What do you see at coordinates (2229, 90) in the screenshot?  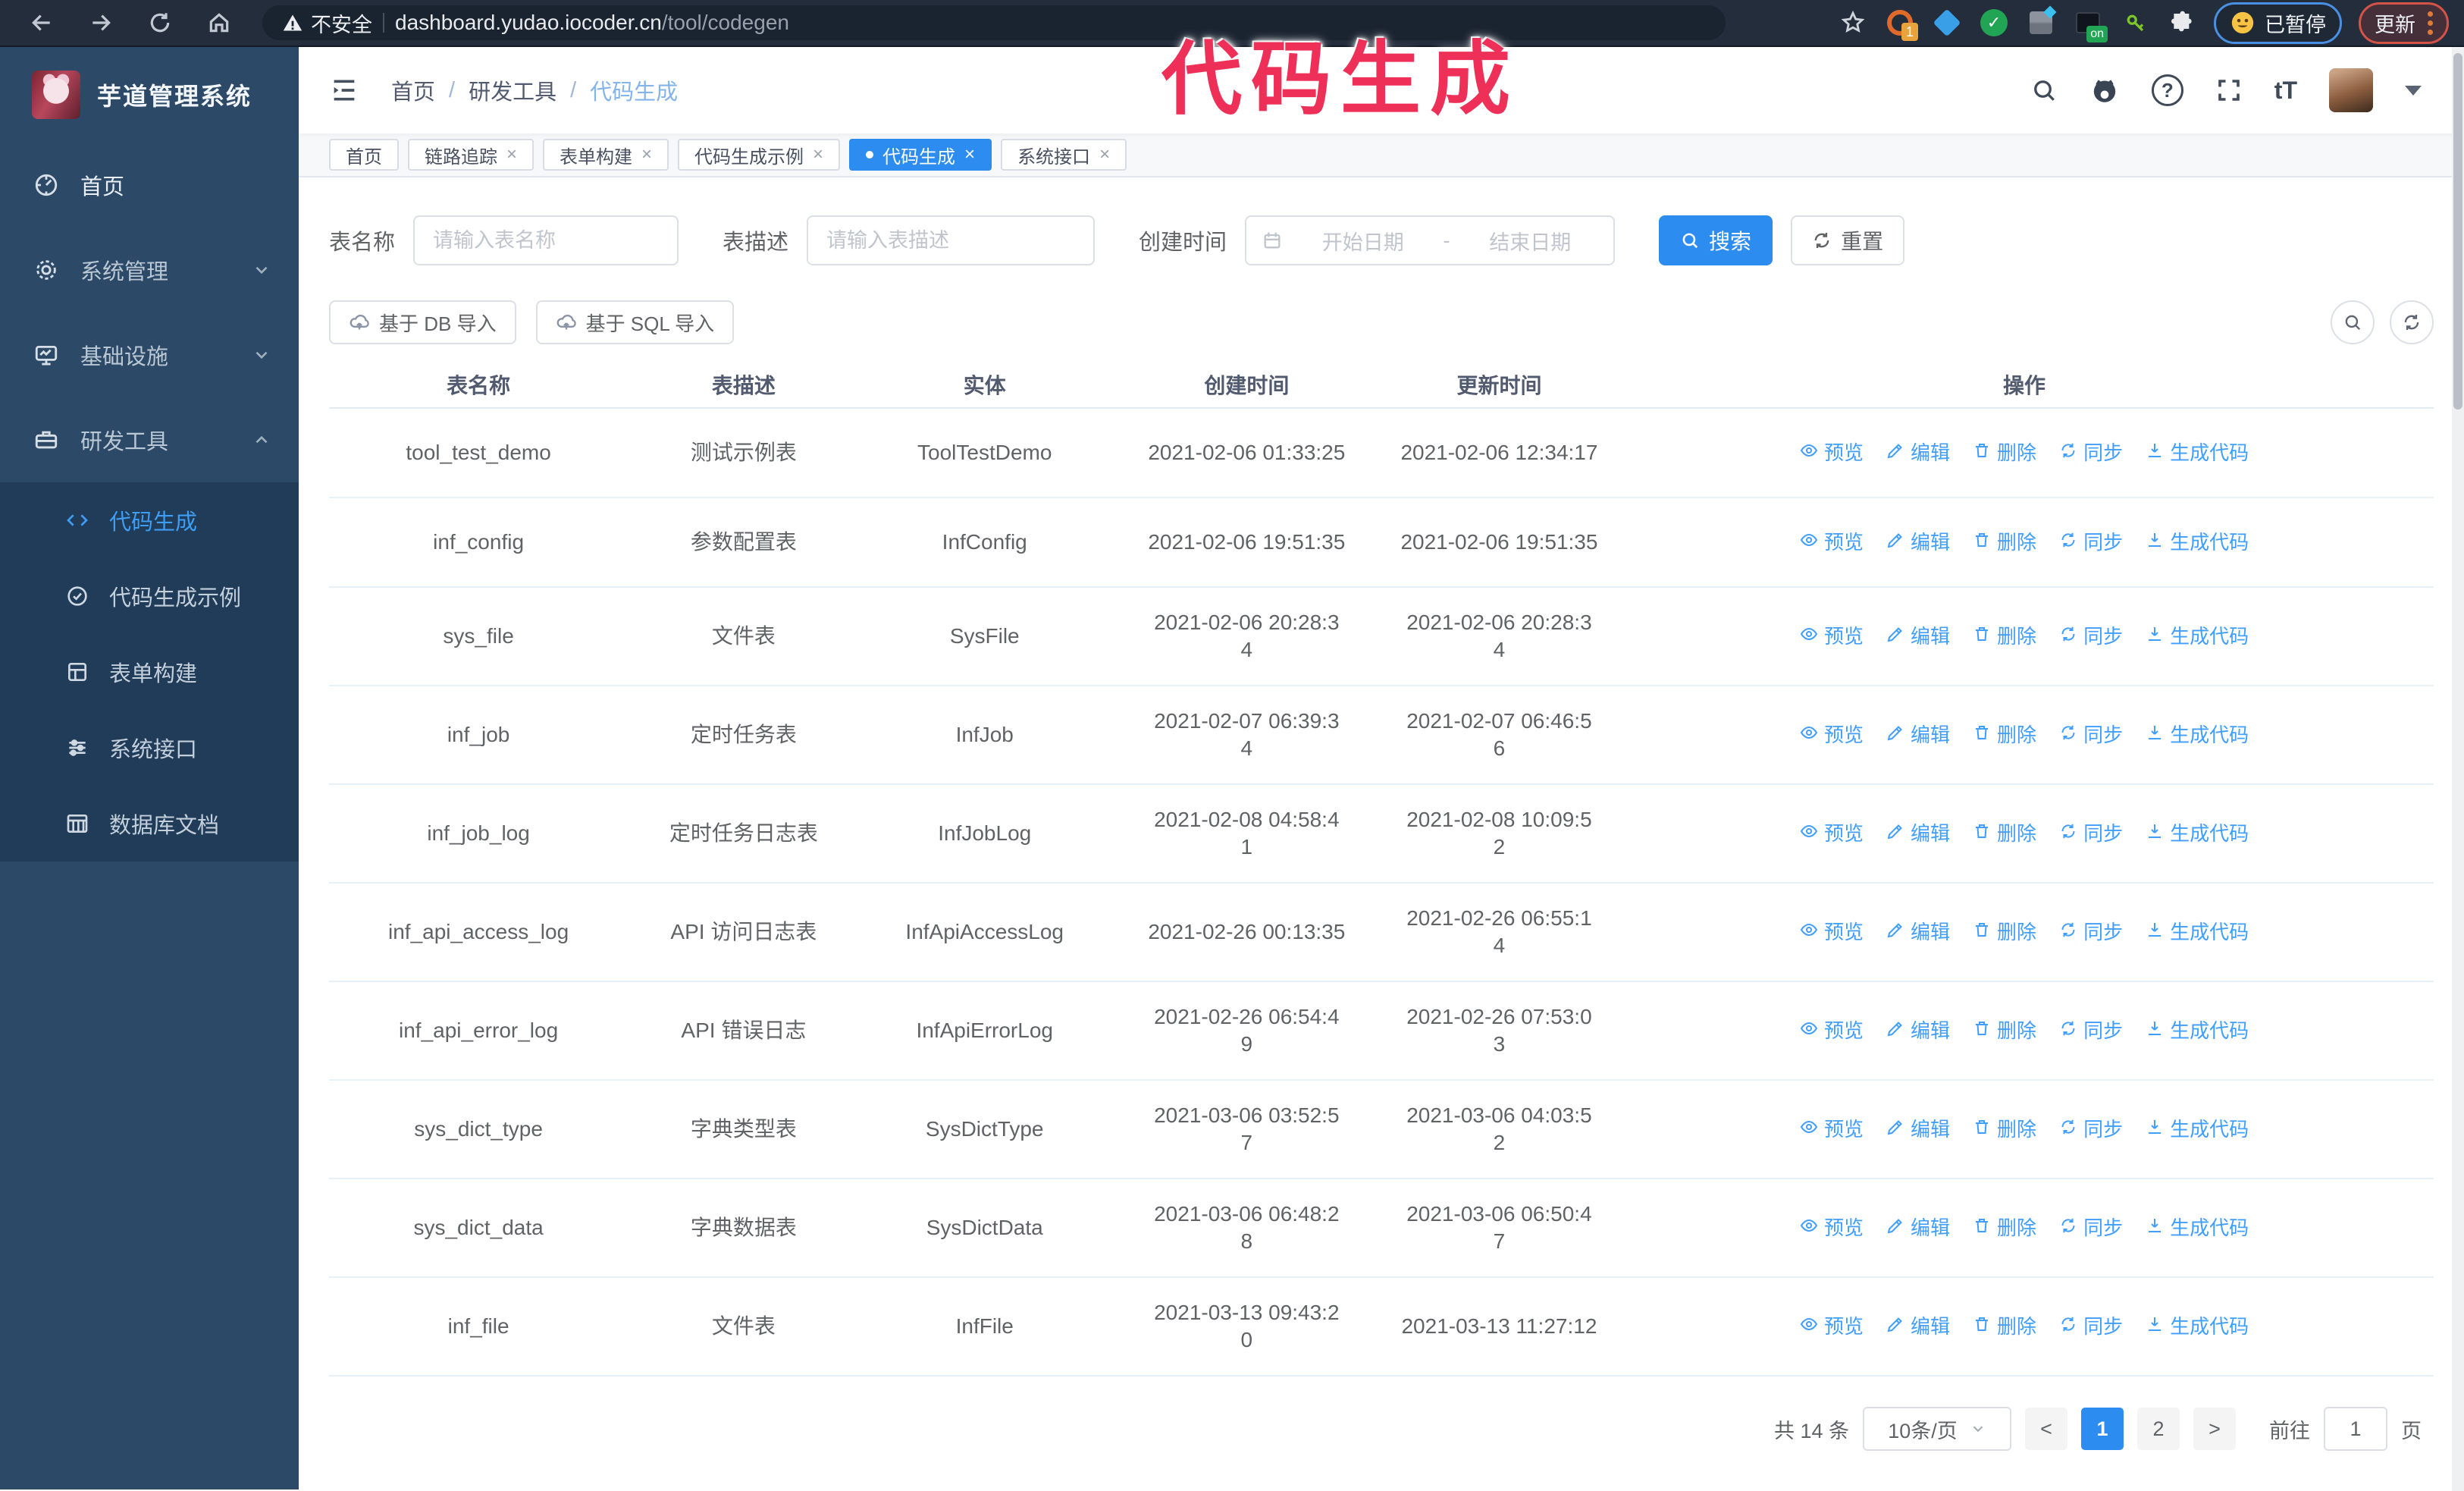 I see `fullscreen-icon` at bounding box center [2229, 90].